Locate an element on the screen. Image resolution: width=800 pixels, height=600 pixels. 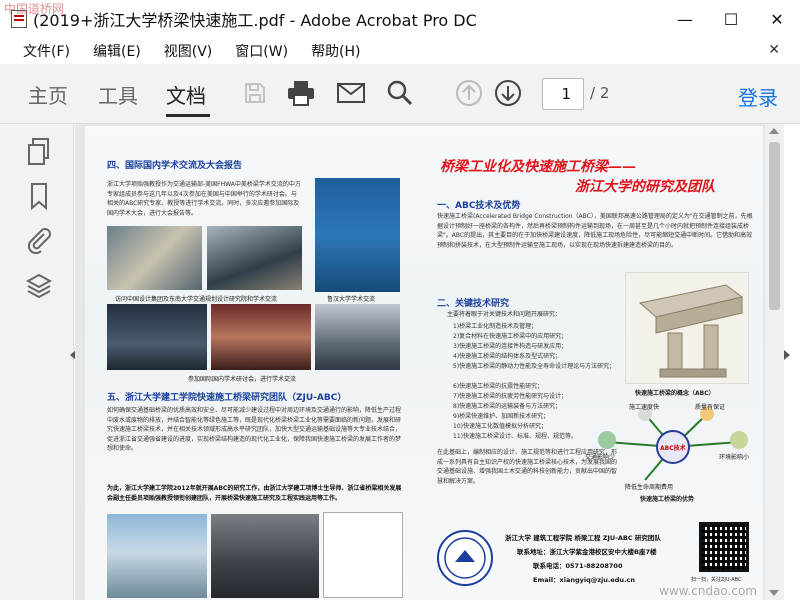
qr-code is located at coordinates (724, 547).